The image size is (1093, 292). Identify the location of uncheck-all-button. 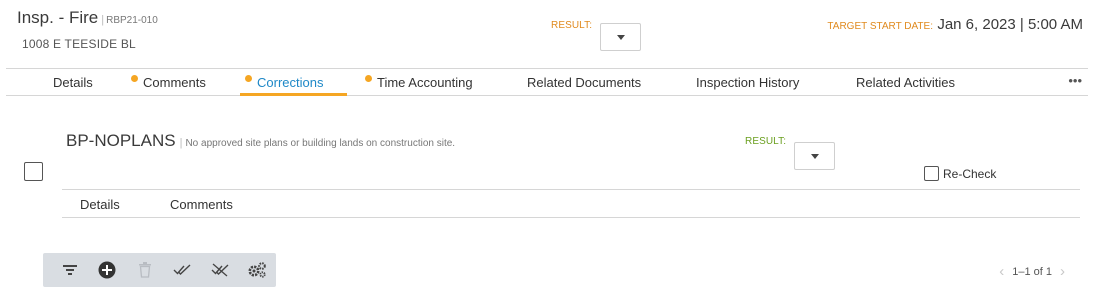
(220, 270).